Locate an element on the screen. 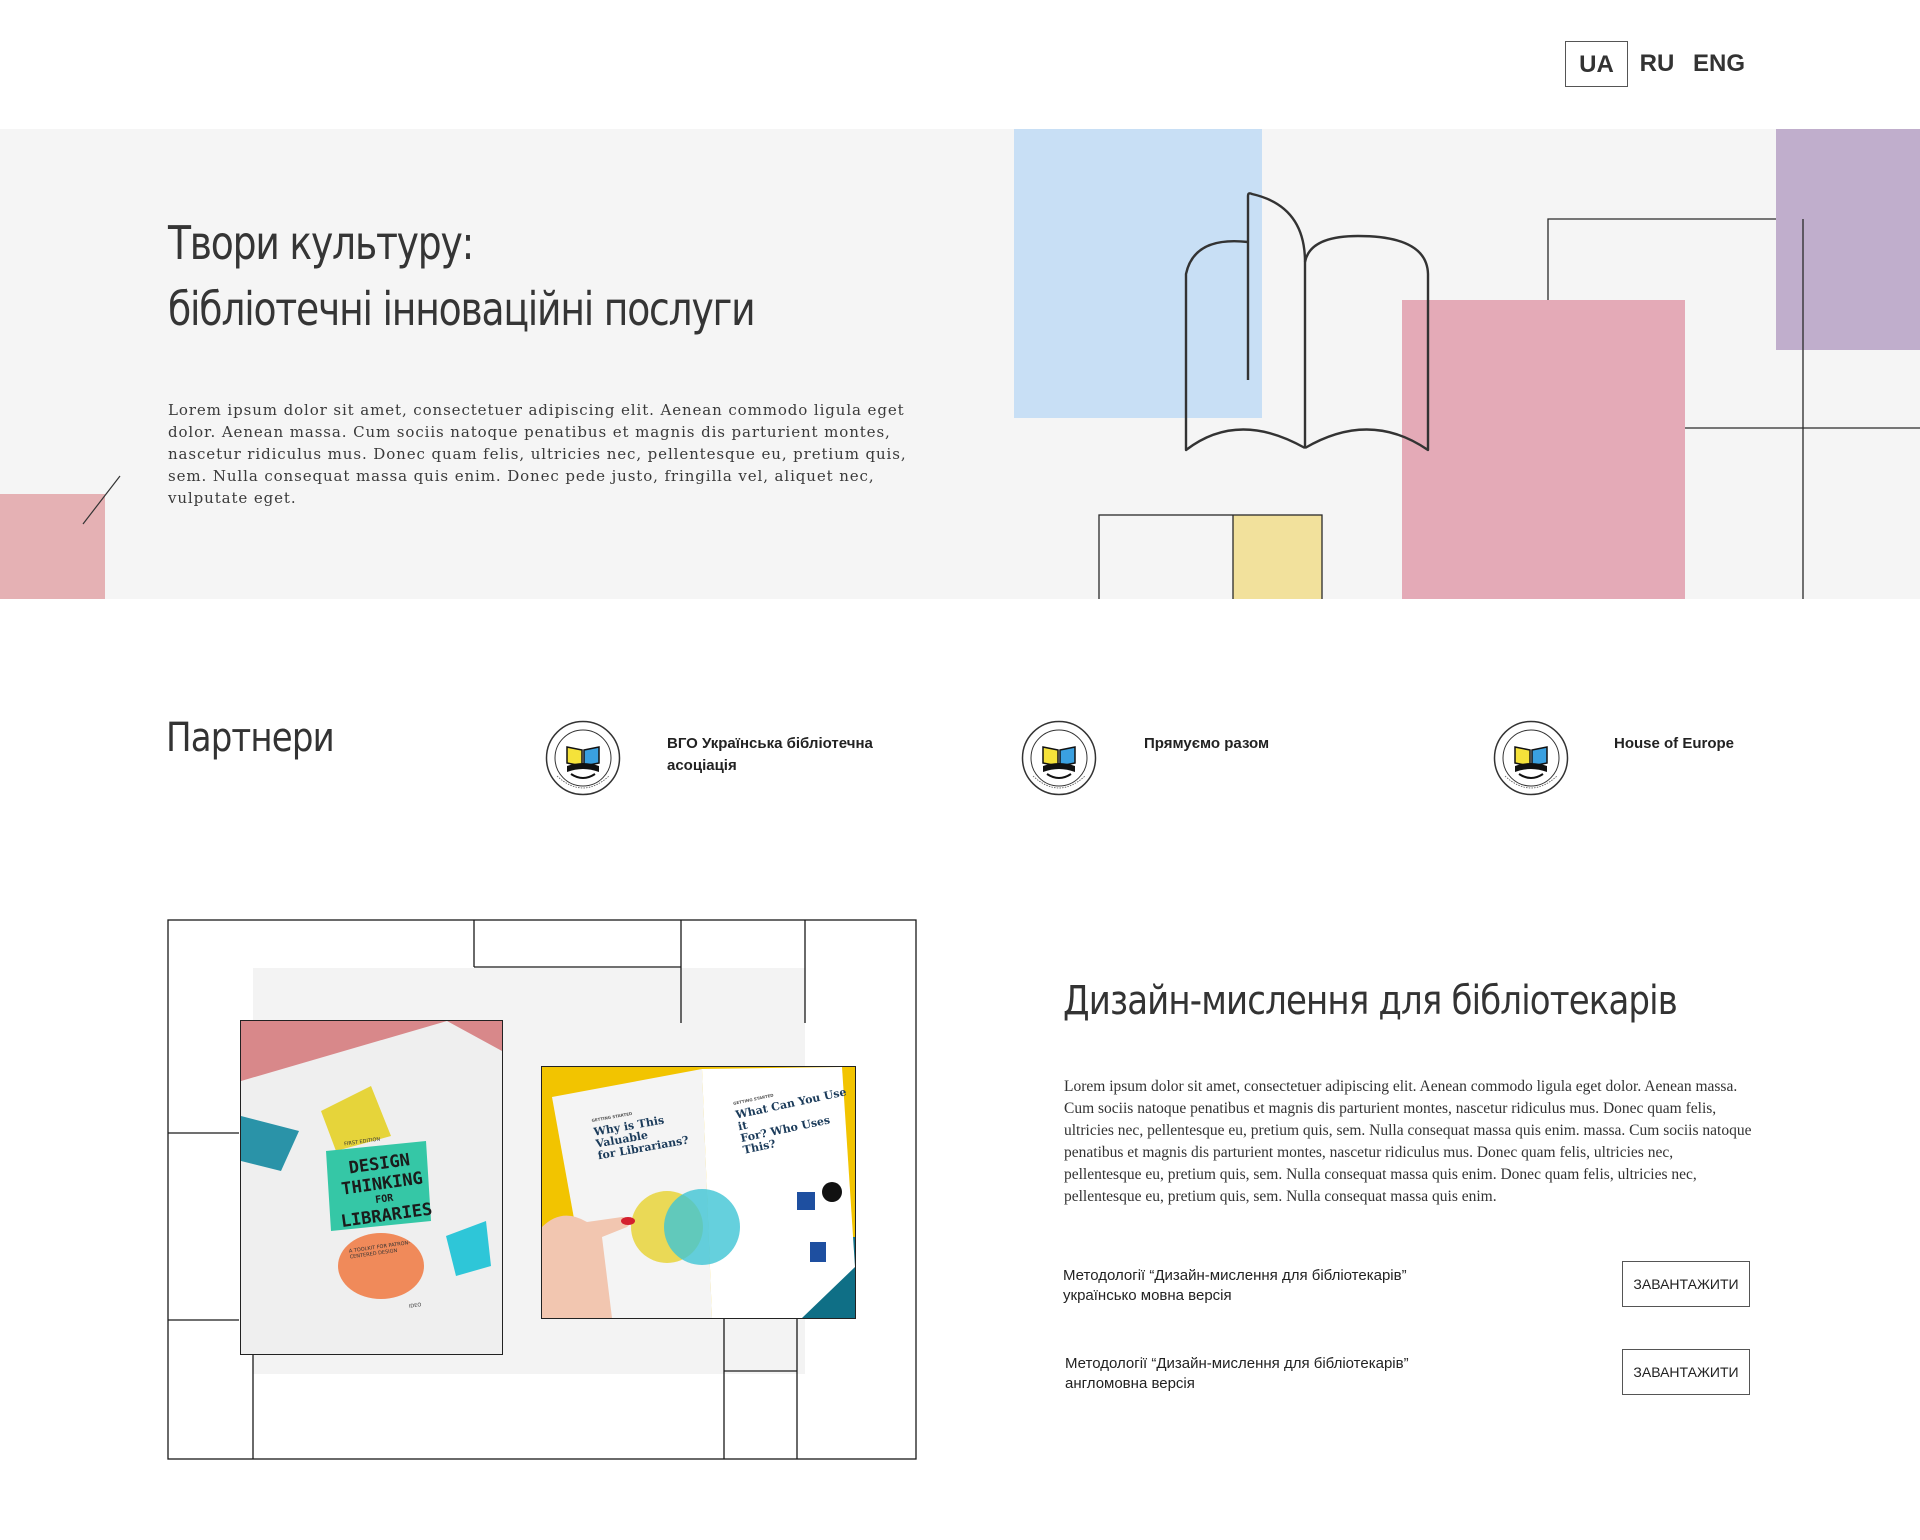  partners-title: Партнери is located at coordinates (250, 738).